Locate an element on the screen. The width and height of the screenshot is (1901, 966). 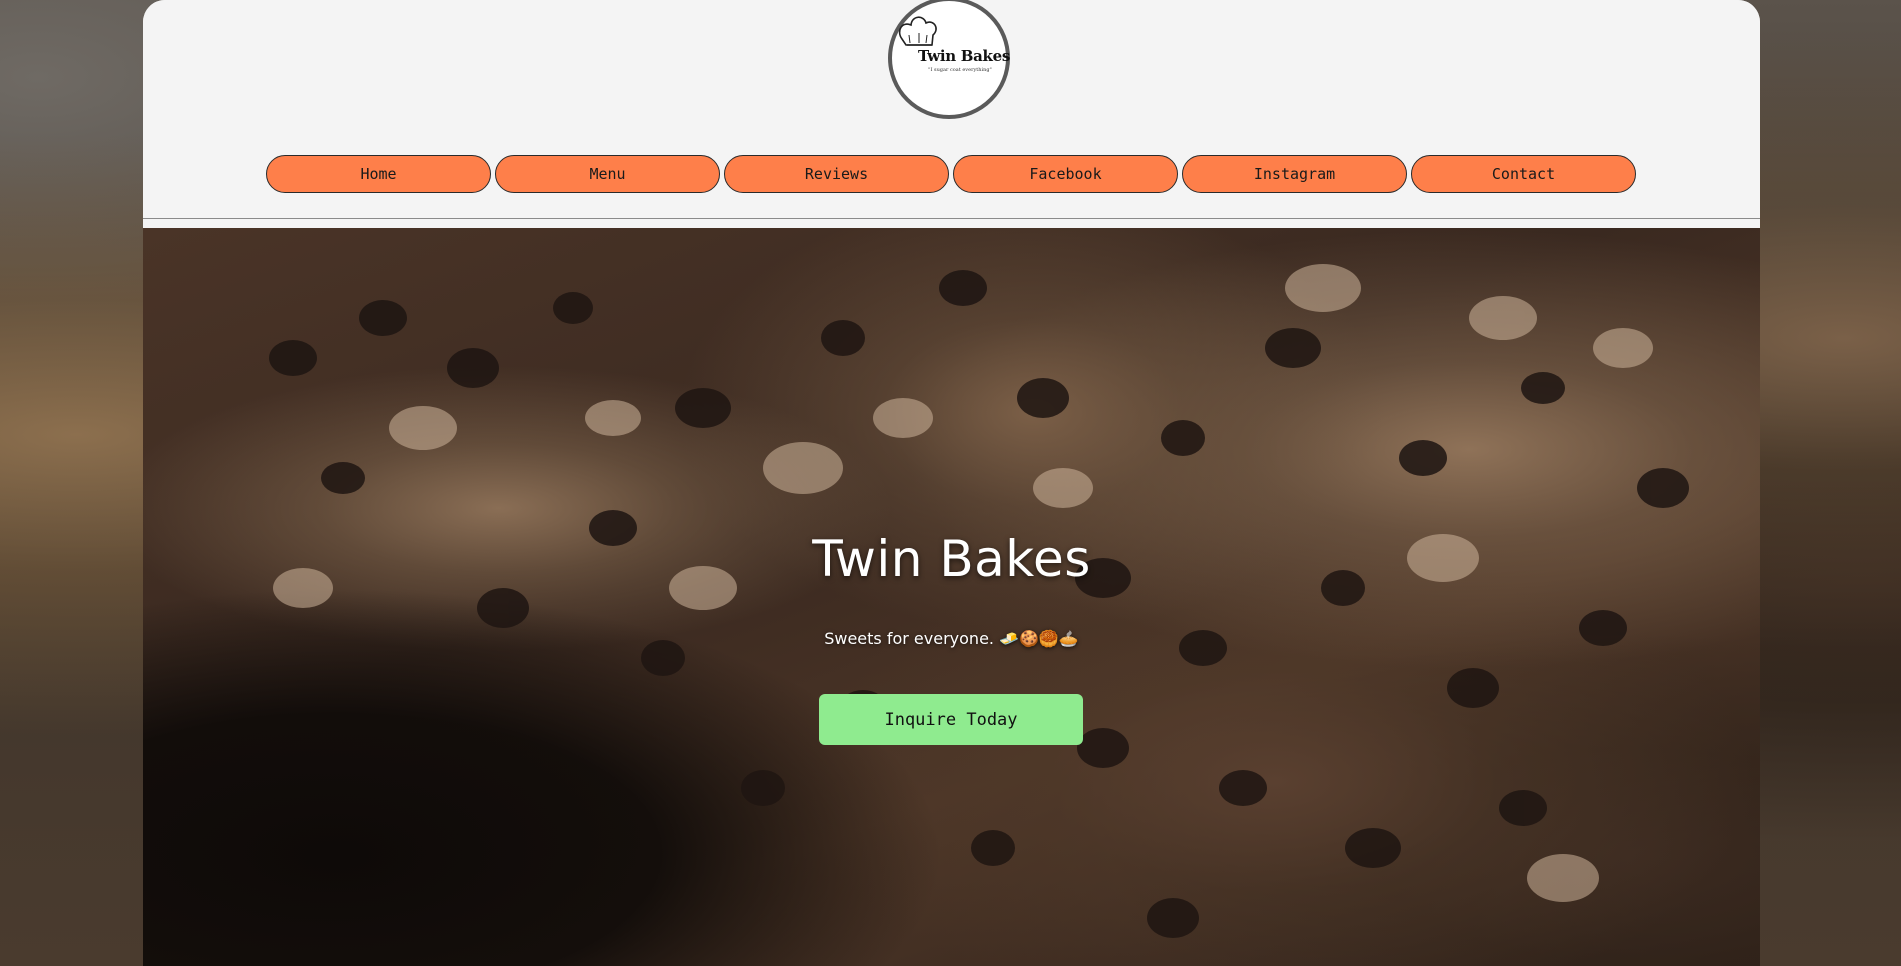
site-logo: Twin Bakes "I sugar coat everything" is located at coordinates (949, 59).